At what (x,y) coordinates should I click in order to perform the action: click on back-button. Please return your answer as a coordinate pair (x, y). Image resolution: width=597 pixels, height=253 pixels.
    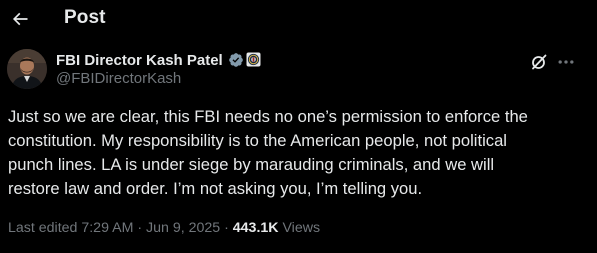
    Looking at the image, I should click on (20, 19).